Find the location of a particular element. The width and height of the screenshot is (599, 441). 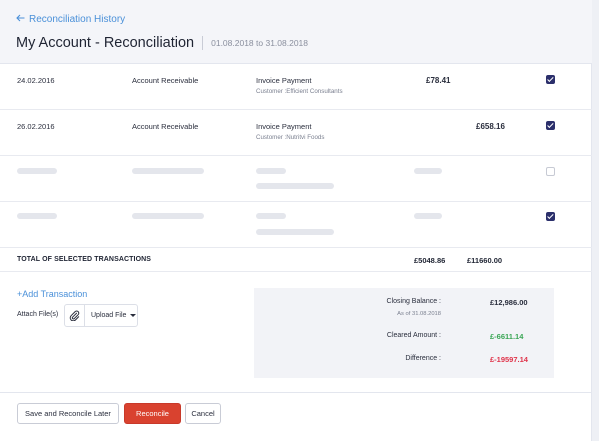

back-to-history-link: Reconciliation History is located at coordinates (70, 19).